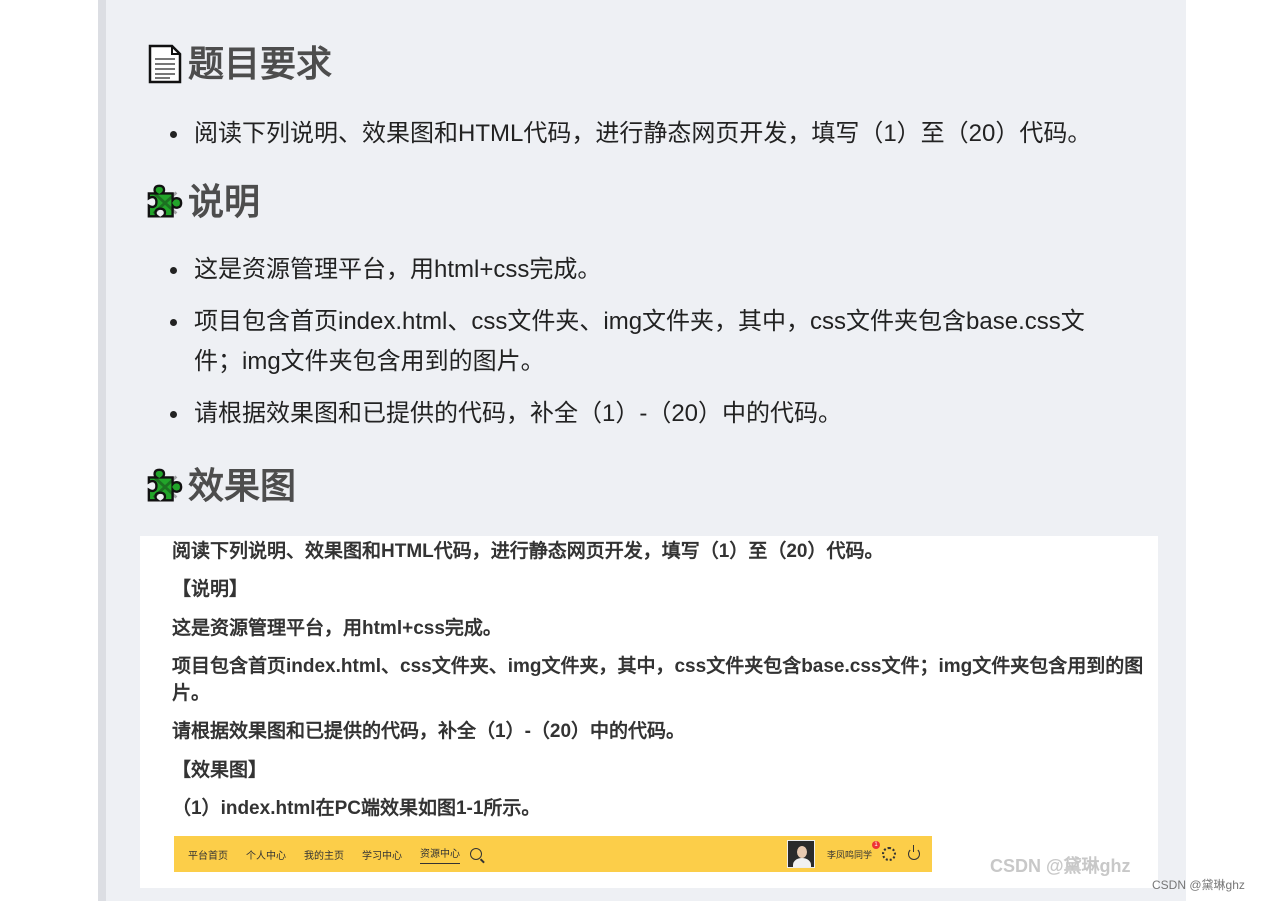 This screenshot has height=901, width=1275. I want to click on nav-item-personal: 个人中心, so click(266, 856).